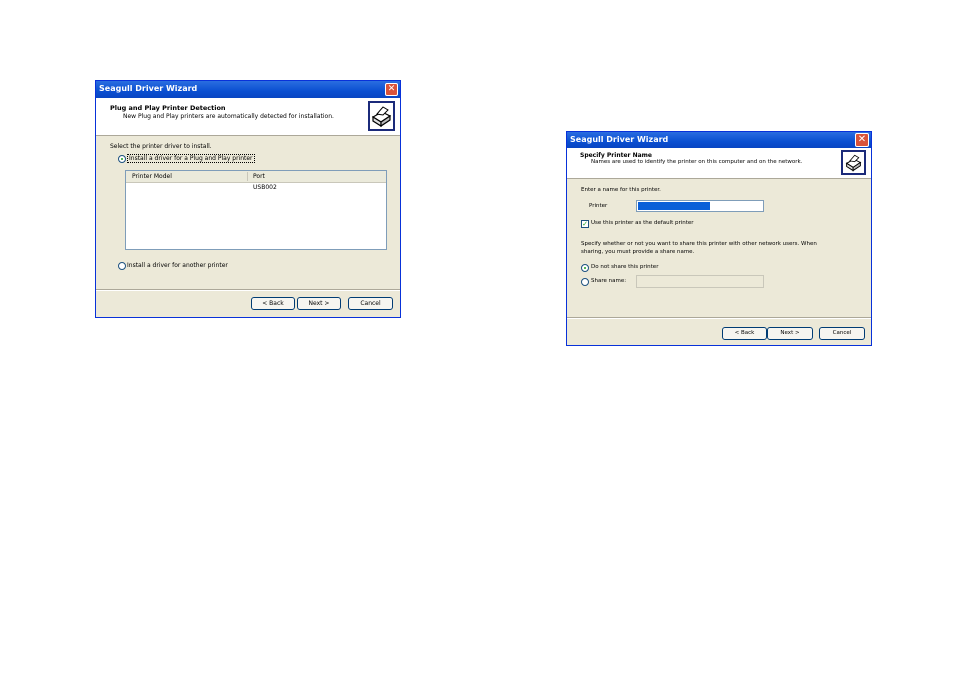 This screenshot has height=675, width=954. What do you see at coordinates (168, 108) in the screenshot?
I see `header-title: Plug and Play Printer Detection` at bounding box center [168, 108].